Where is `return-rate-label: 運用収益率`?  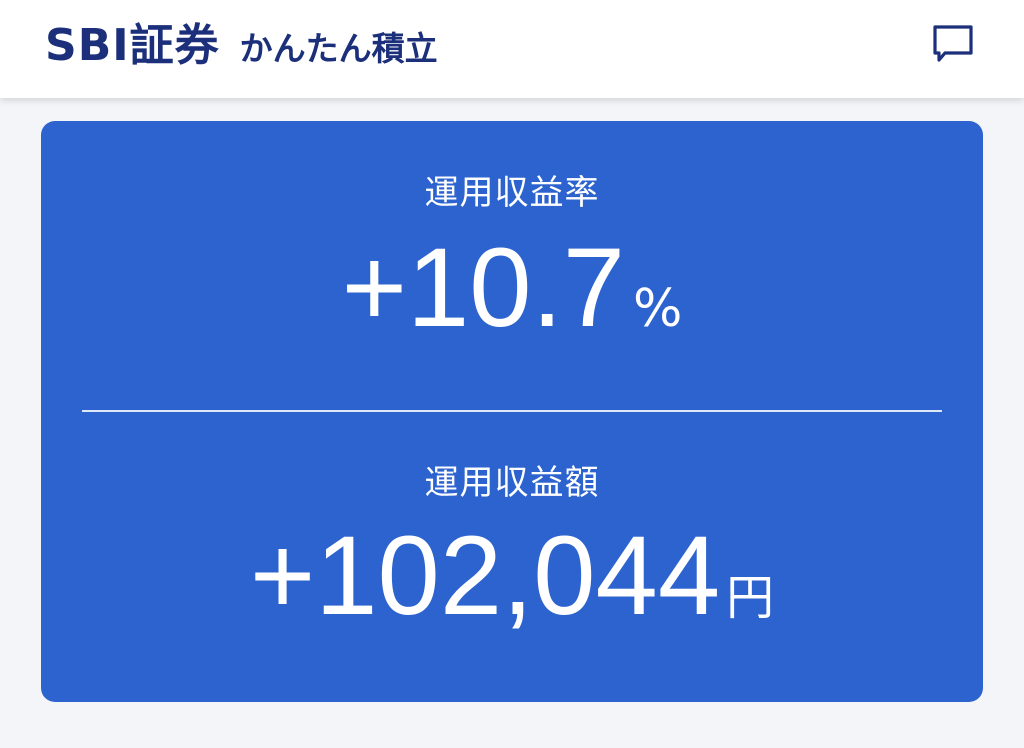 return-rate-label: 運用収益率 is located at coordinates (512, 193).